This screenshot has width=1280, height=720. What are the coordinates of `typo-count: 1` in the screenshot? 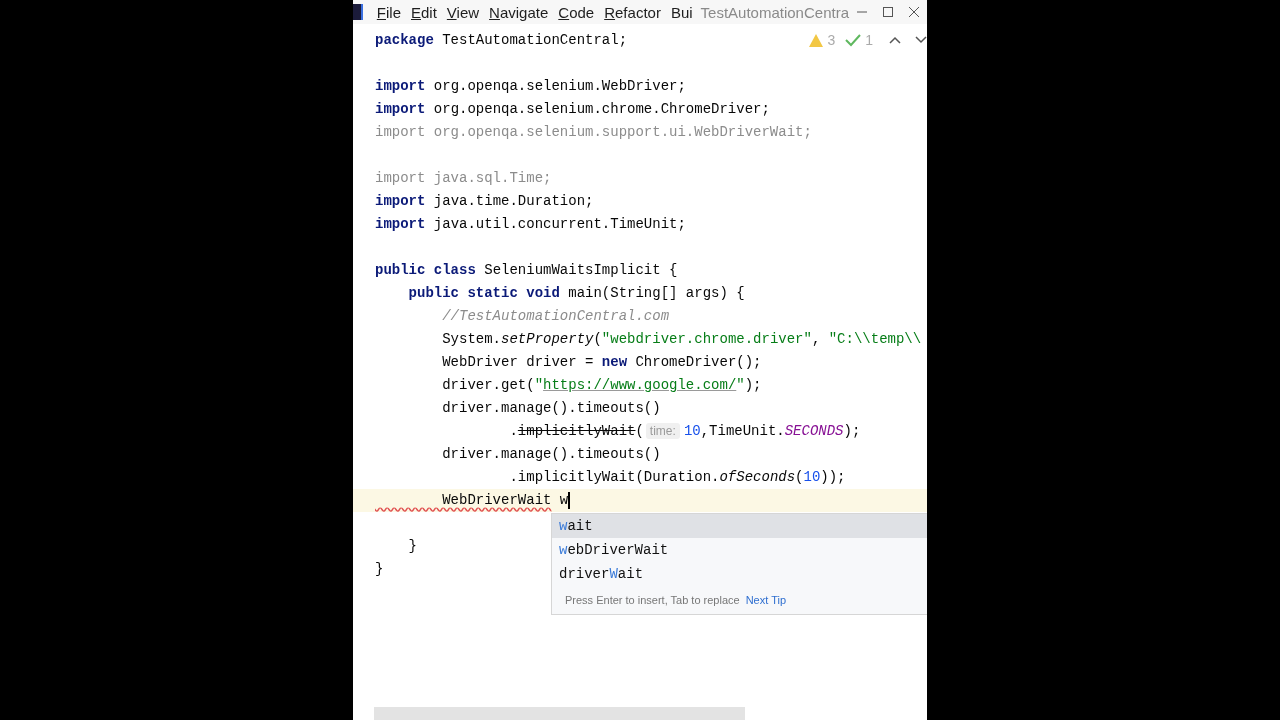 It's located at (869, 40).